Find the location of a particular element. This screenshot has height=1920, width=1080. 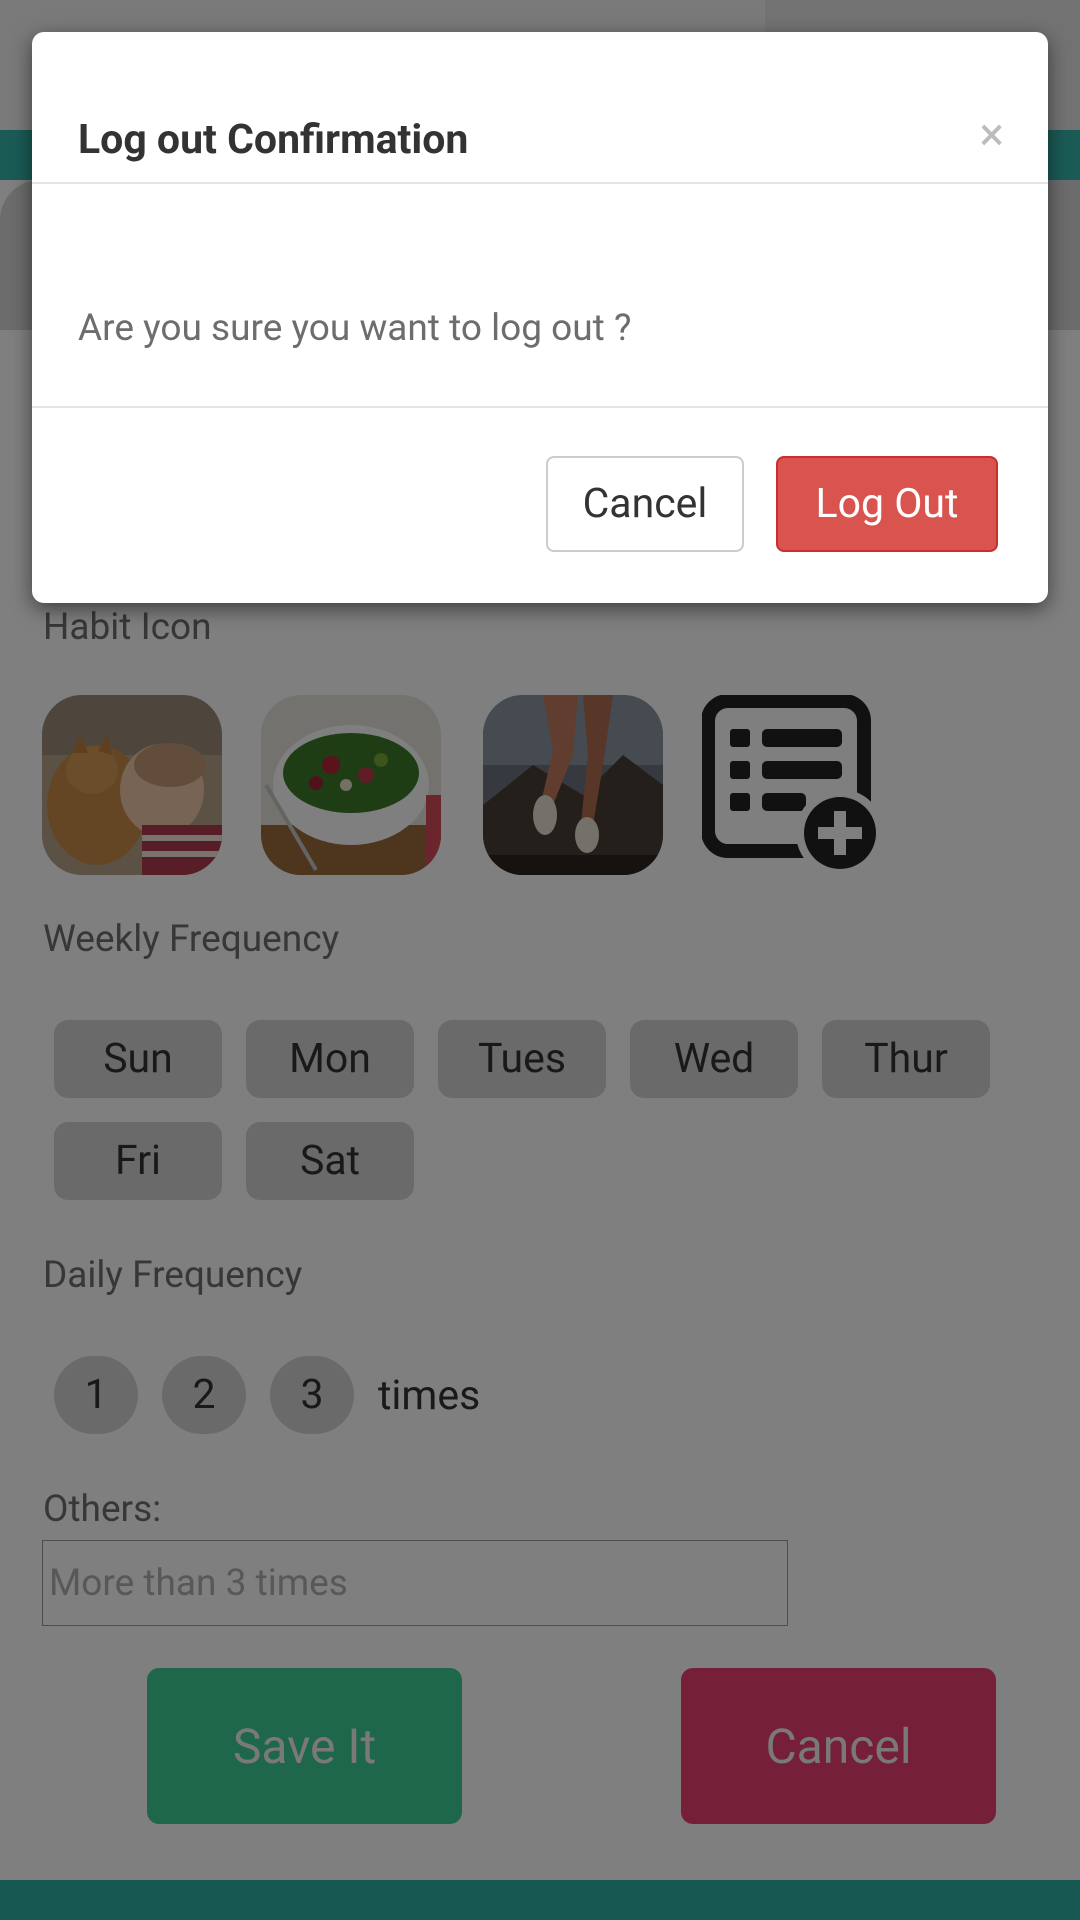

close-icon: × is located at coordinates (991, 135).